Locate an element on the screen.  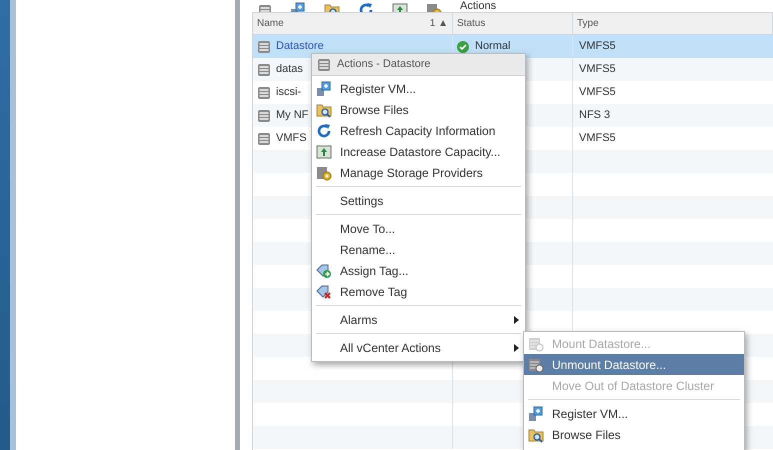
table-cell-text: My NF is located at coordinates (292, 116).